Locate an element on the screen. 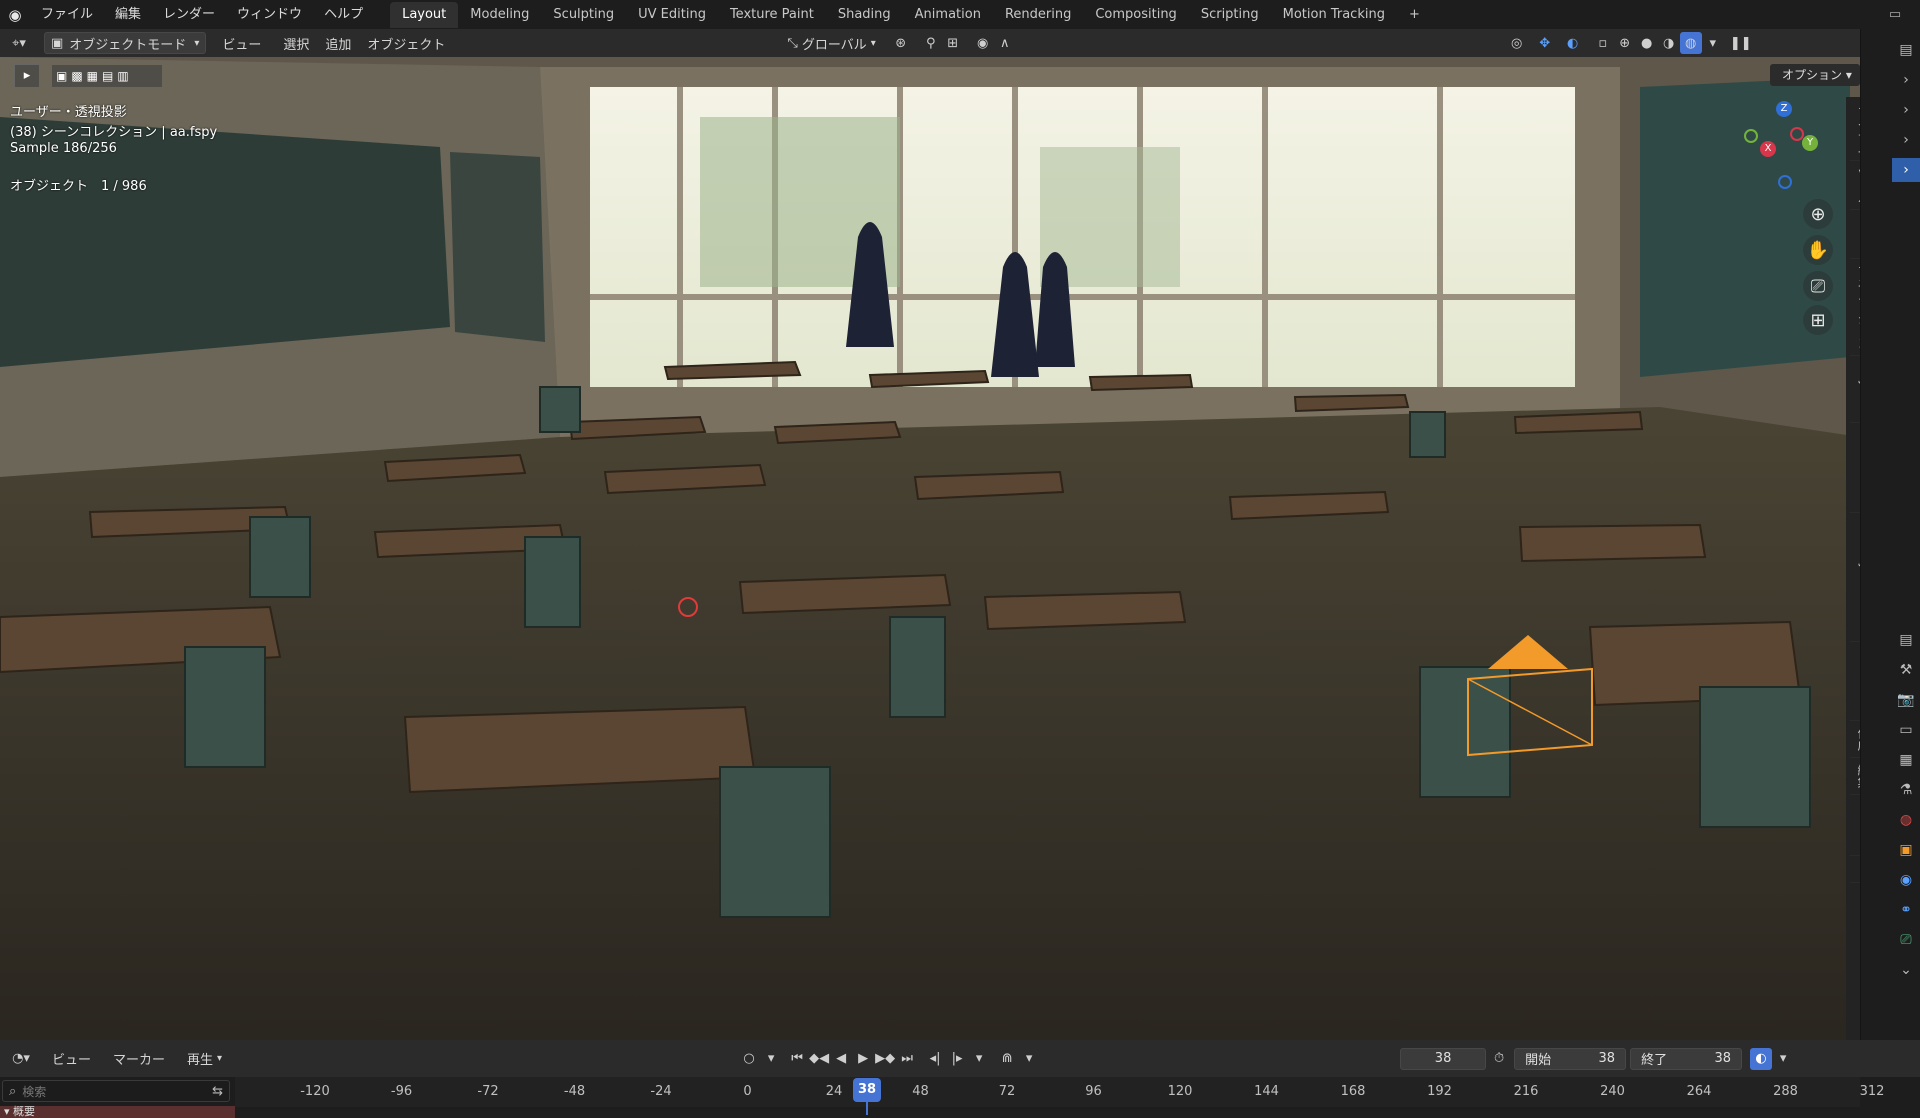 Image resolution: width=1920 pixels, height=1118 pixels. timeline-menu-view: ビュー is located at coordinates (71, 1059).